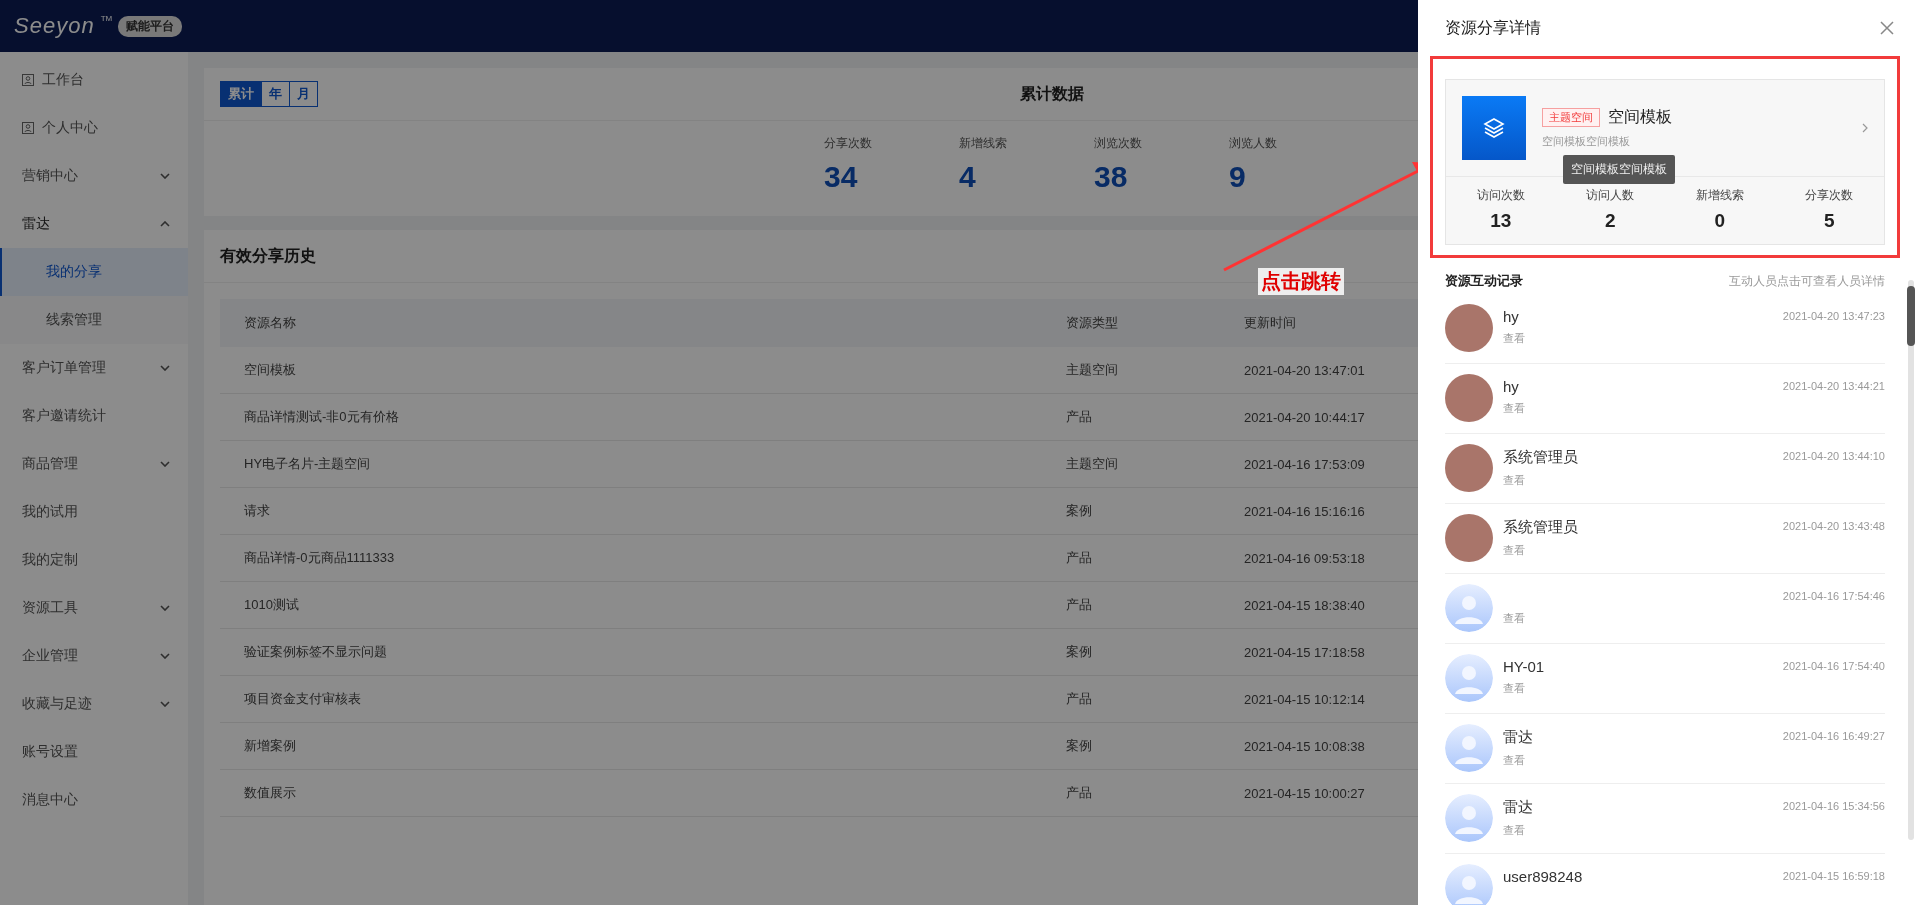 This screenshot has height=905, width=1918. Describe the element at coordinates (642, 605) in the screenshot. I see `table-cell: 1010测试` at that location.